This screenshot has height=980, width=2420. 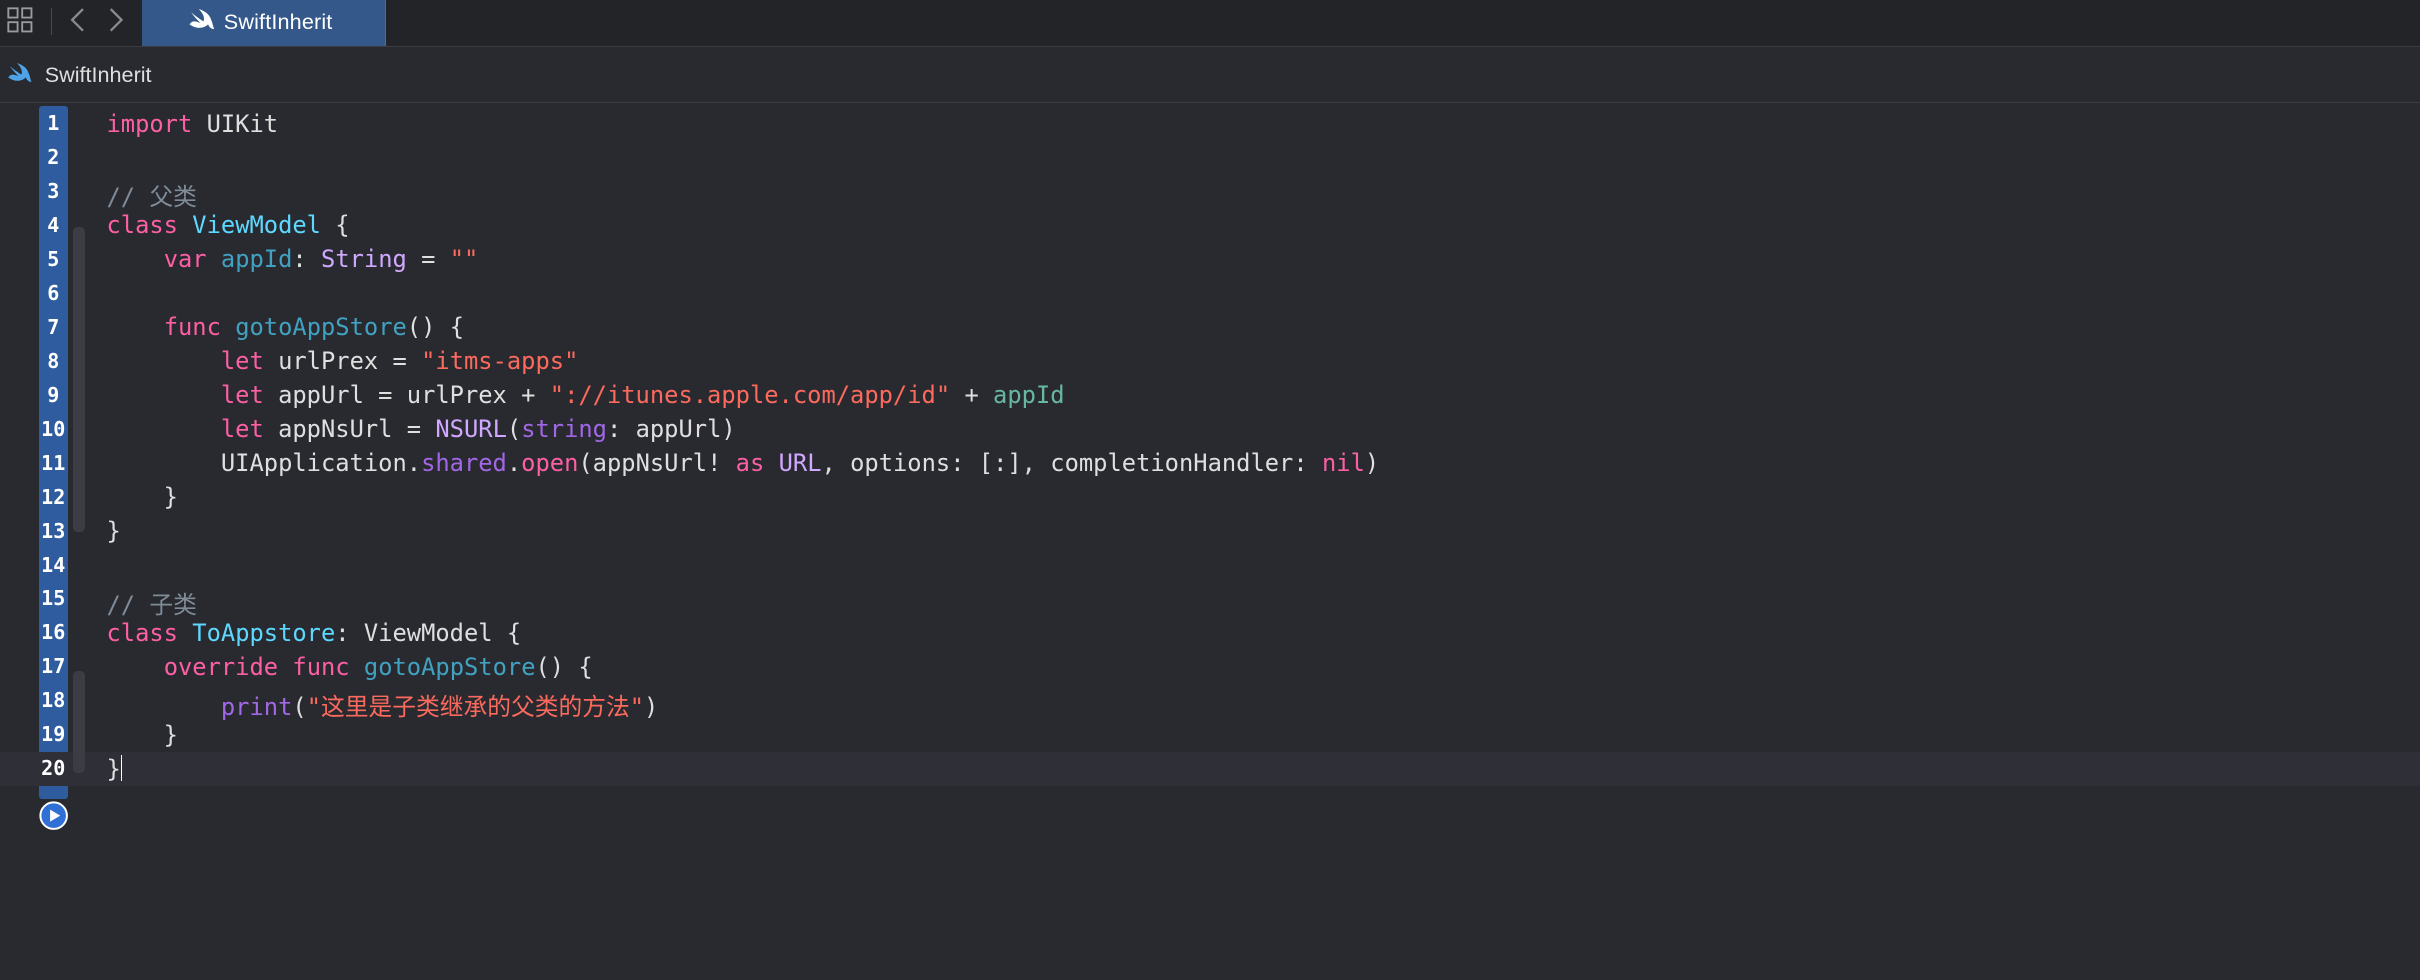 I want to click on tab-swiftinherit: SwiftInherit, so click(x=263, y=23).